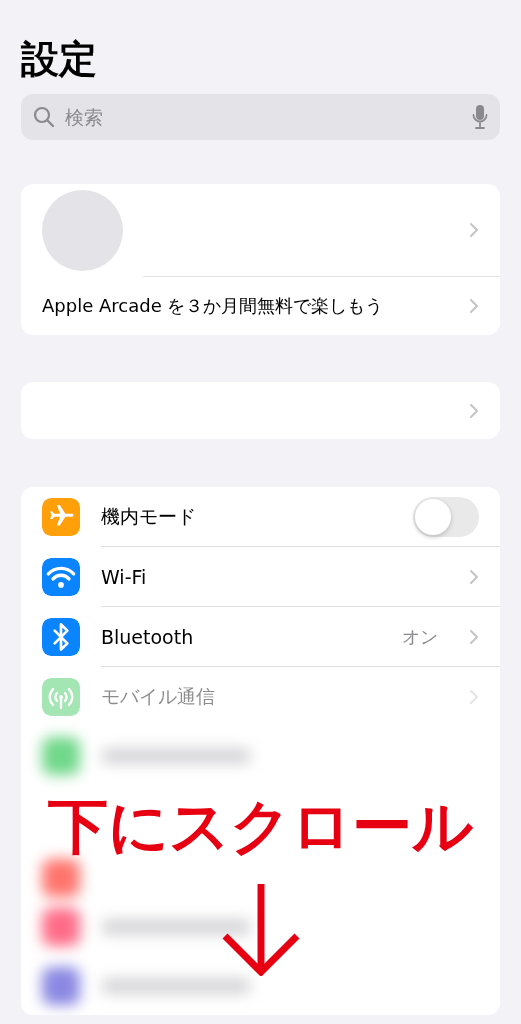  I want to click on setting-label: Bluetooth, so click(241, 636).